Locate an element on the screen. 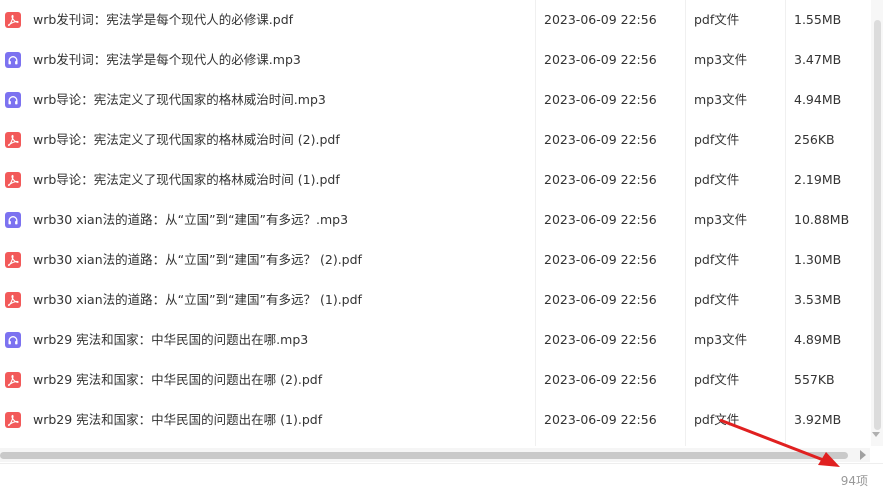 This screenshot has height=495, width=883. horizontal-scrollbar-thumb is located at coordinates (424, 455).